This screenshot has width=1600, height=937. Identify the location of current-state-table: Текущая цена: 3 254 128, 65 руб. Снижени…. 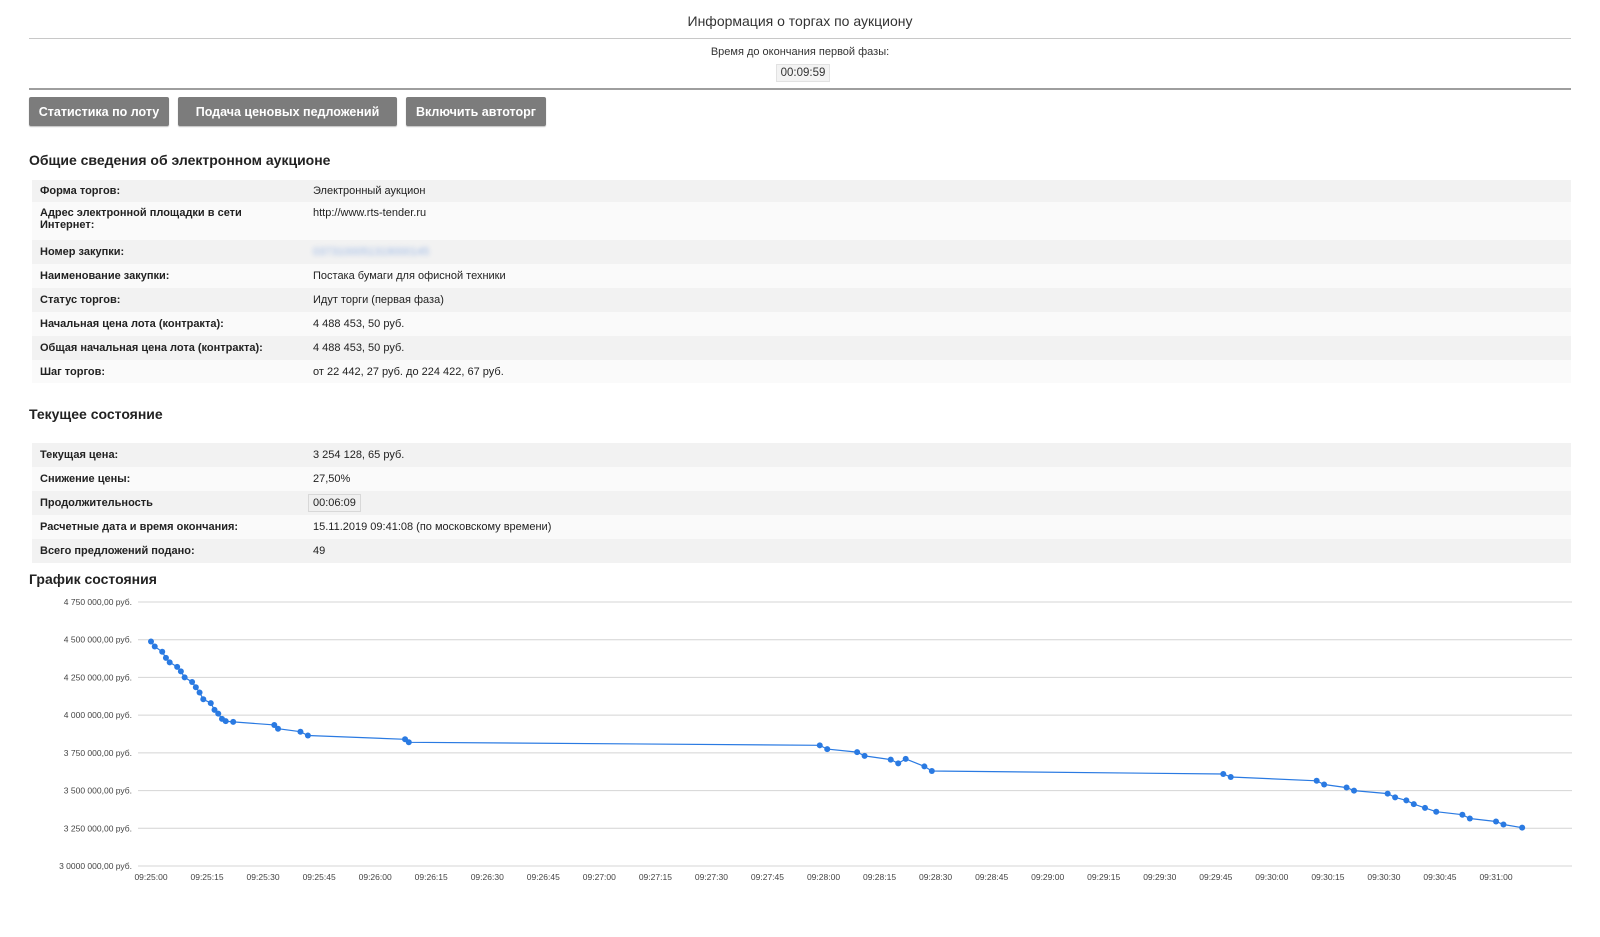
(801, 503).